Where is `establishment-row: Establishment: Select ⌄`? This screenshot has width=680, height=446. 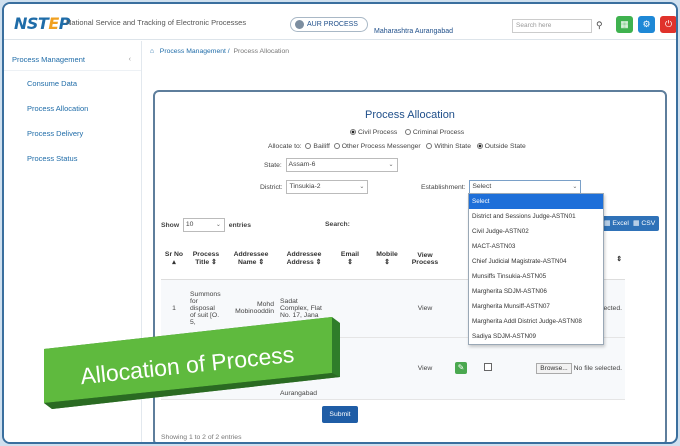 establishment-row: Establishment: Select ⌄ is located at coordinates (501, 187).